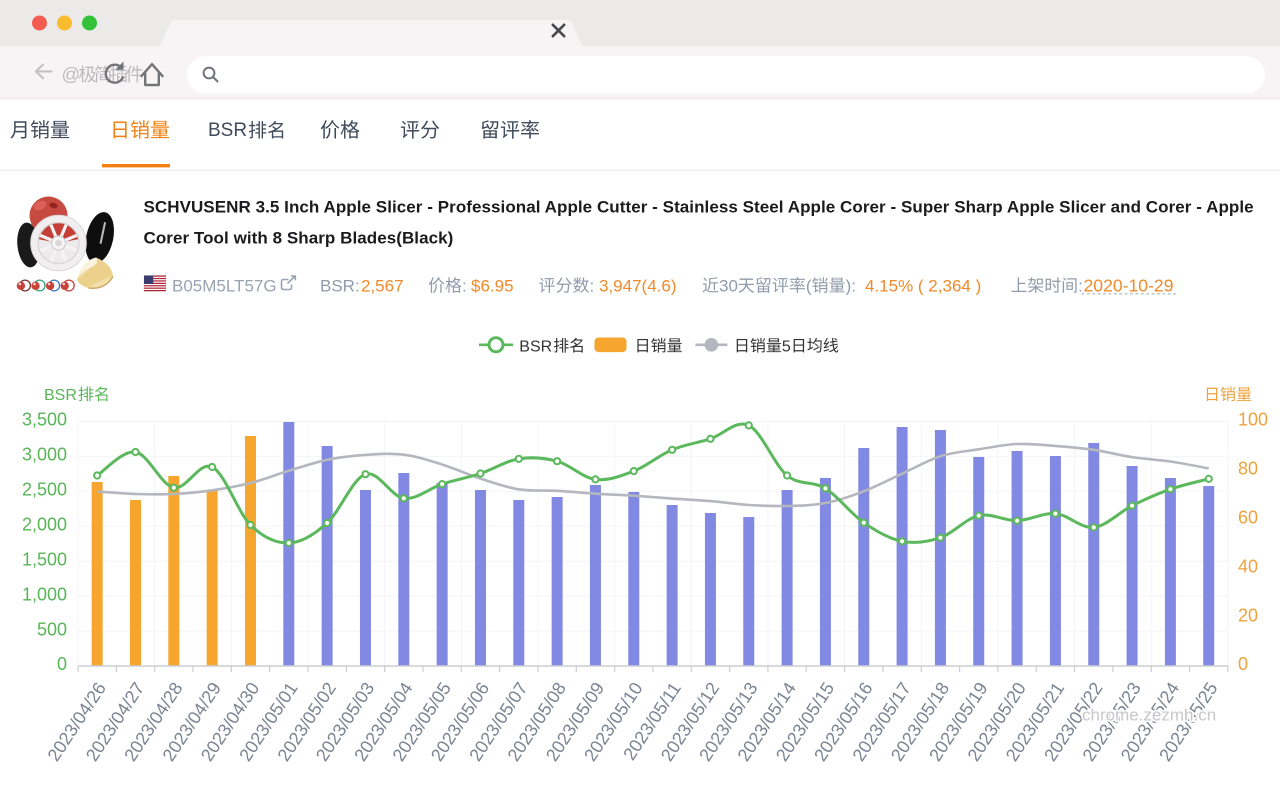  What do you see at coordinates (44, 455) in the screenshot?
I see `svg-text: 3,000` at bounding box center [44, 455].